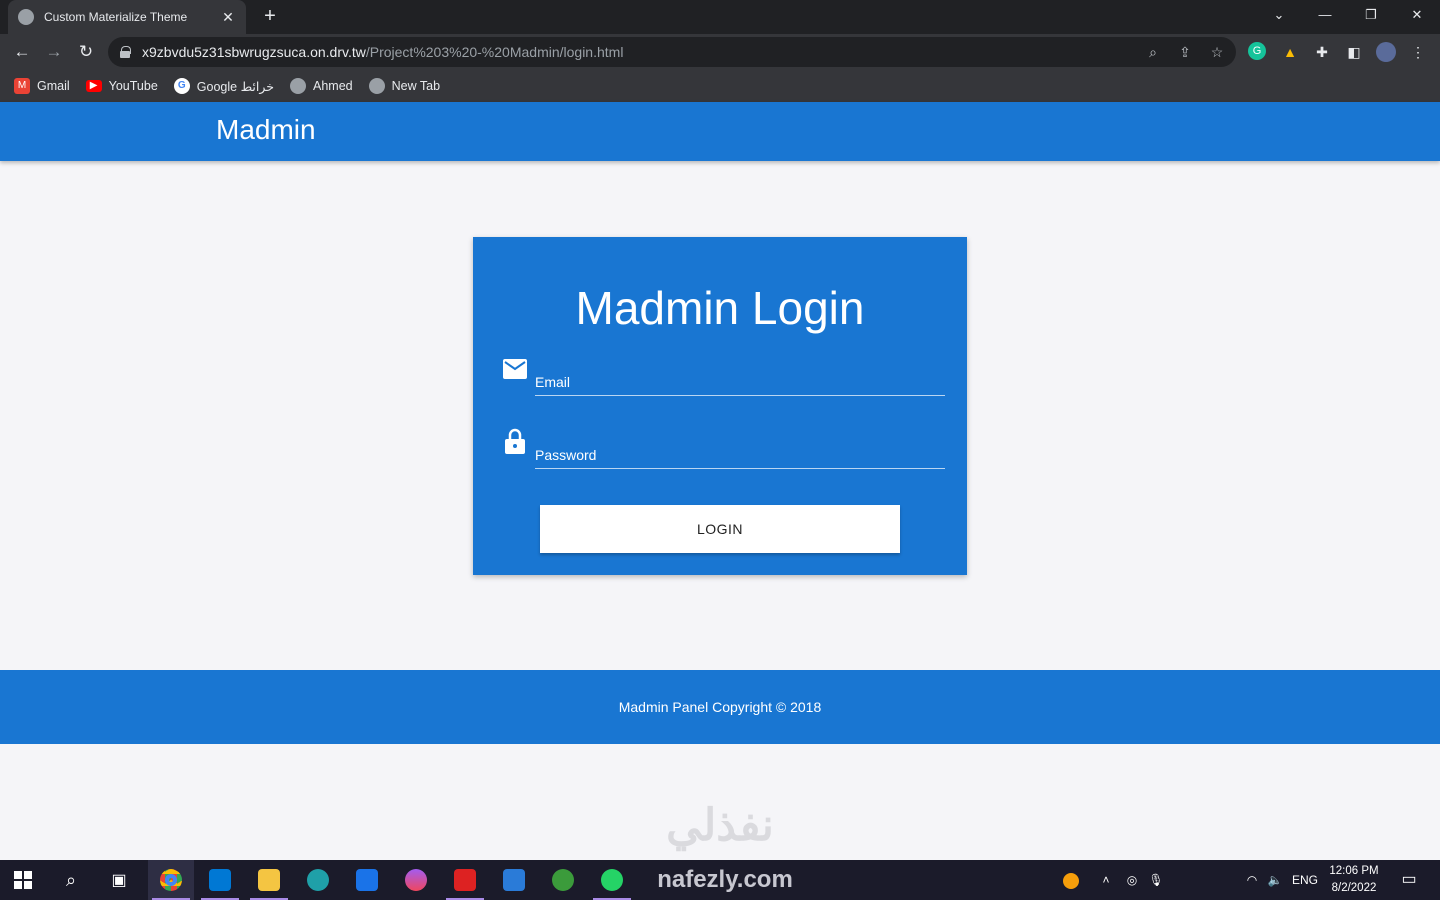 The width and height of the screenshot is (1440, 900). What do you see at coordinates (720, 17) in the screenshot?
I see `browser-tab-bar: Custom Materialize Theme ✕ + ⌄ — ❐ ✕` at bounding box center [720, 17].